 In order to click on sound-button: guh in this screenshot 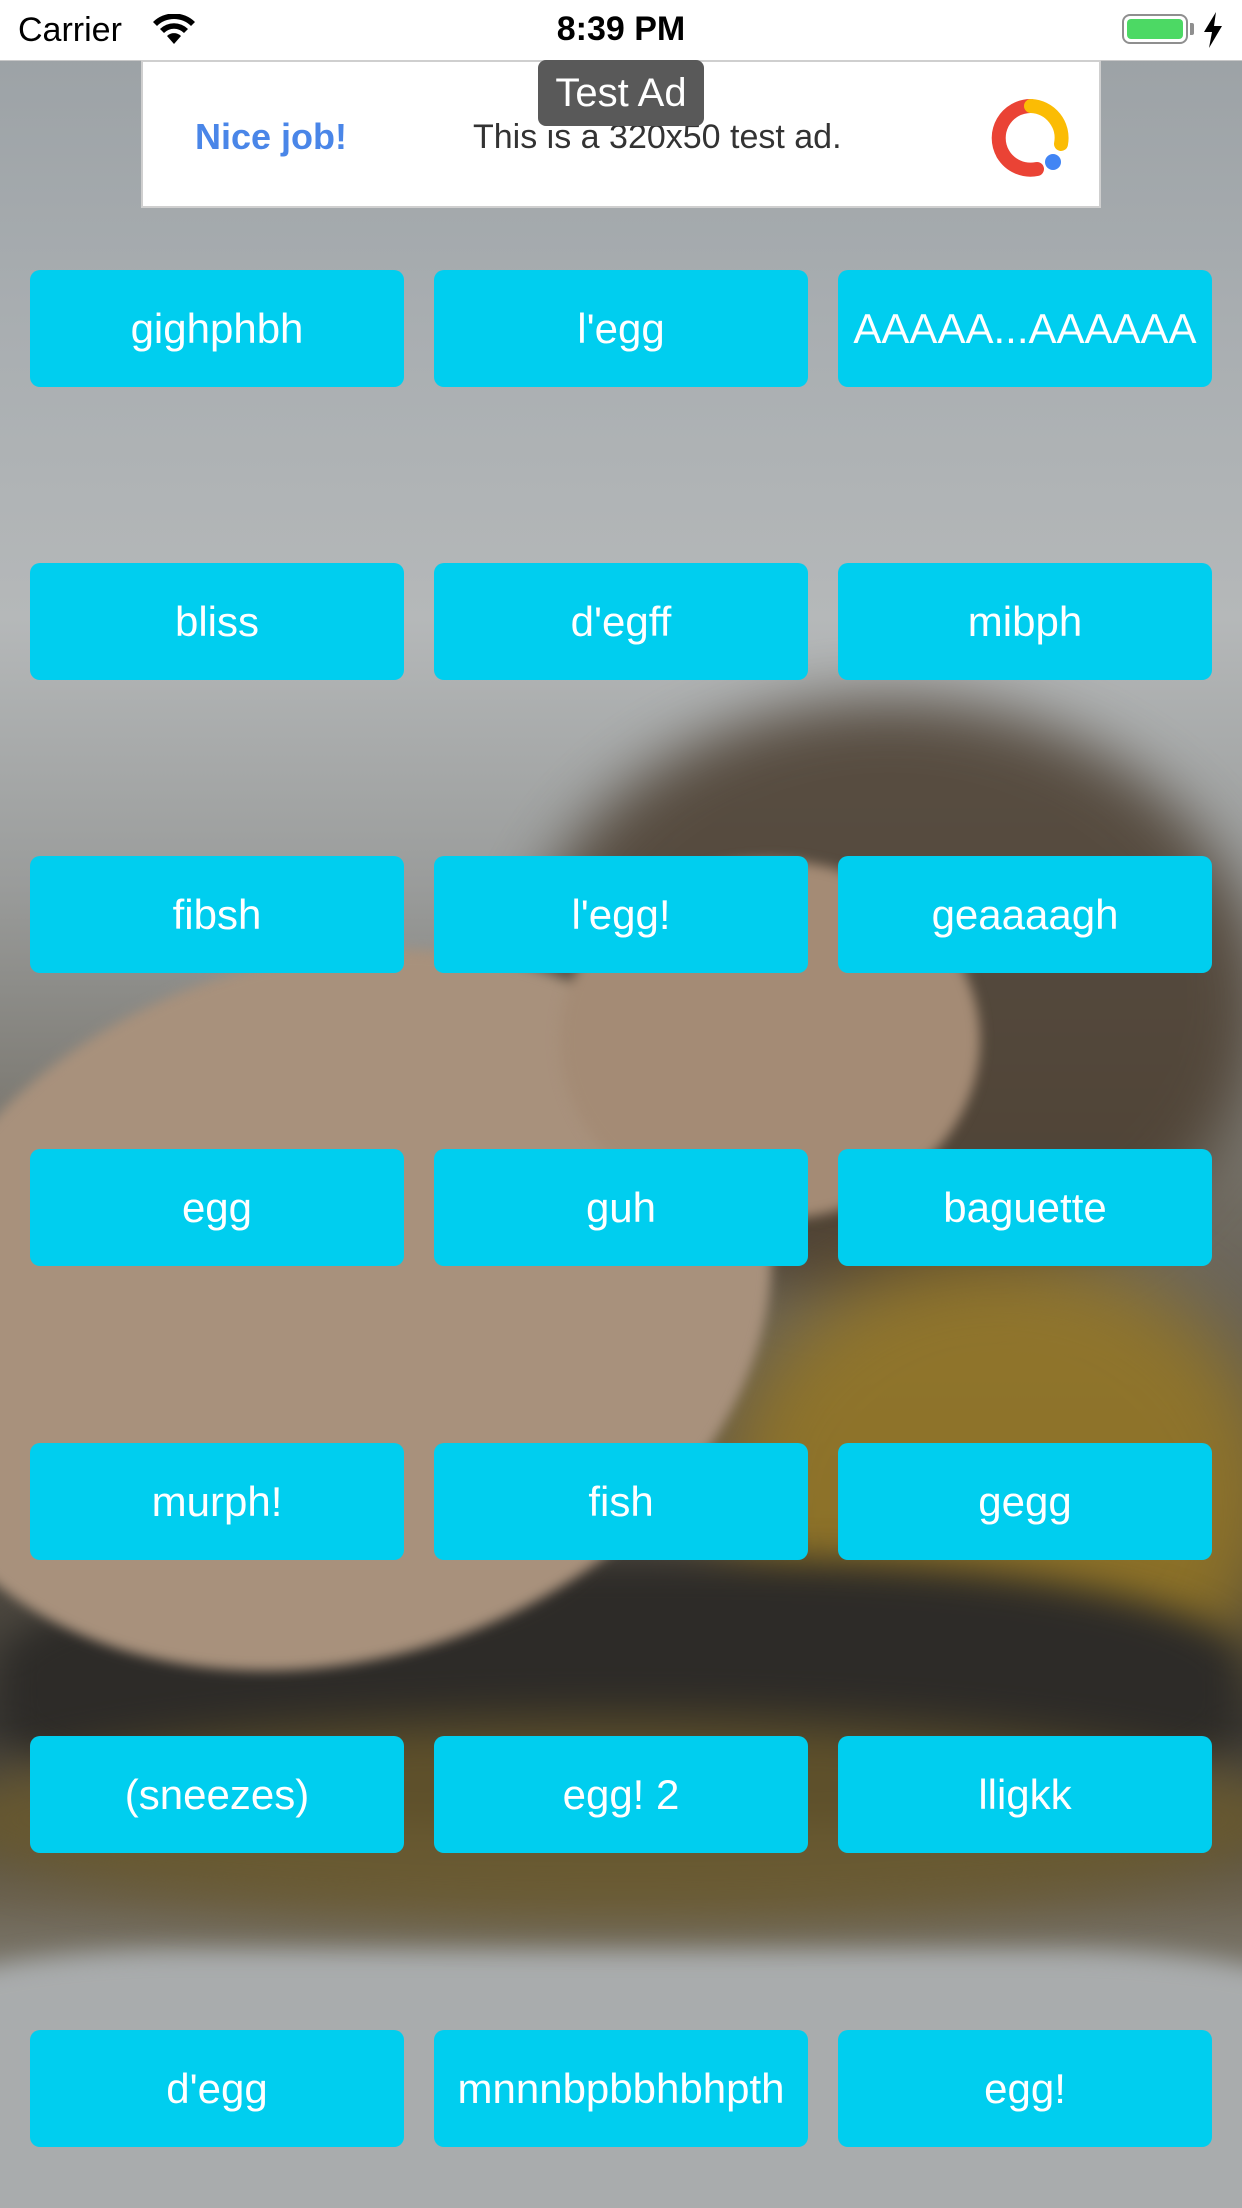, I will do `click(621, 1207)`.